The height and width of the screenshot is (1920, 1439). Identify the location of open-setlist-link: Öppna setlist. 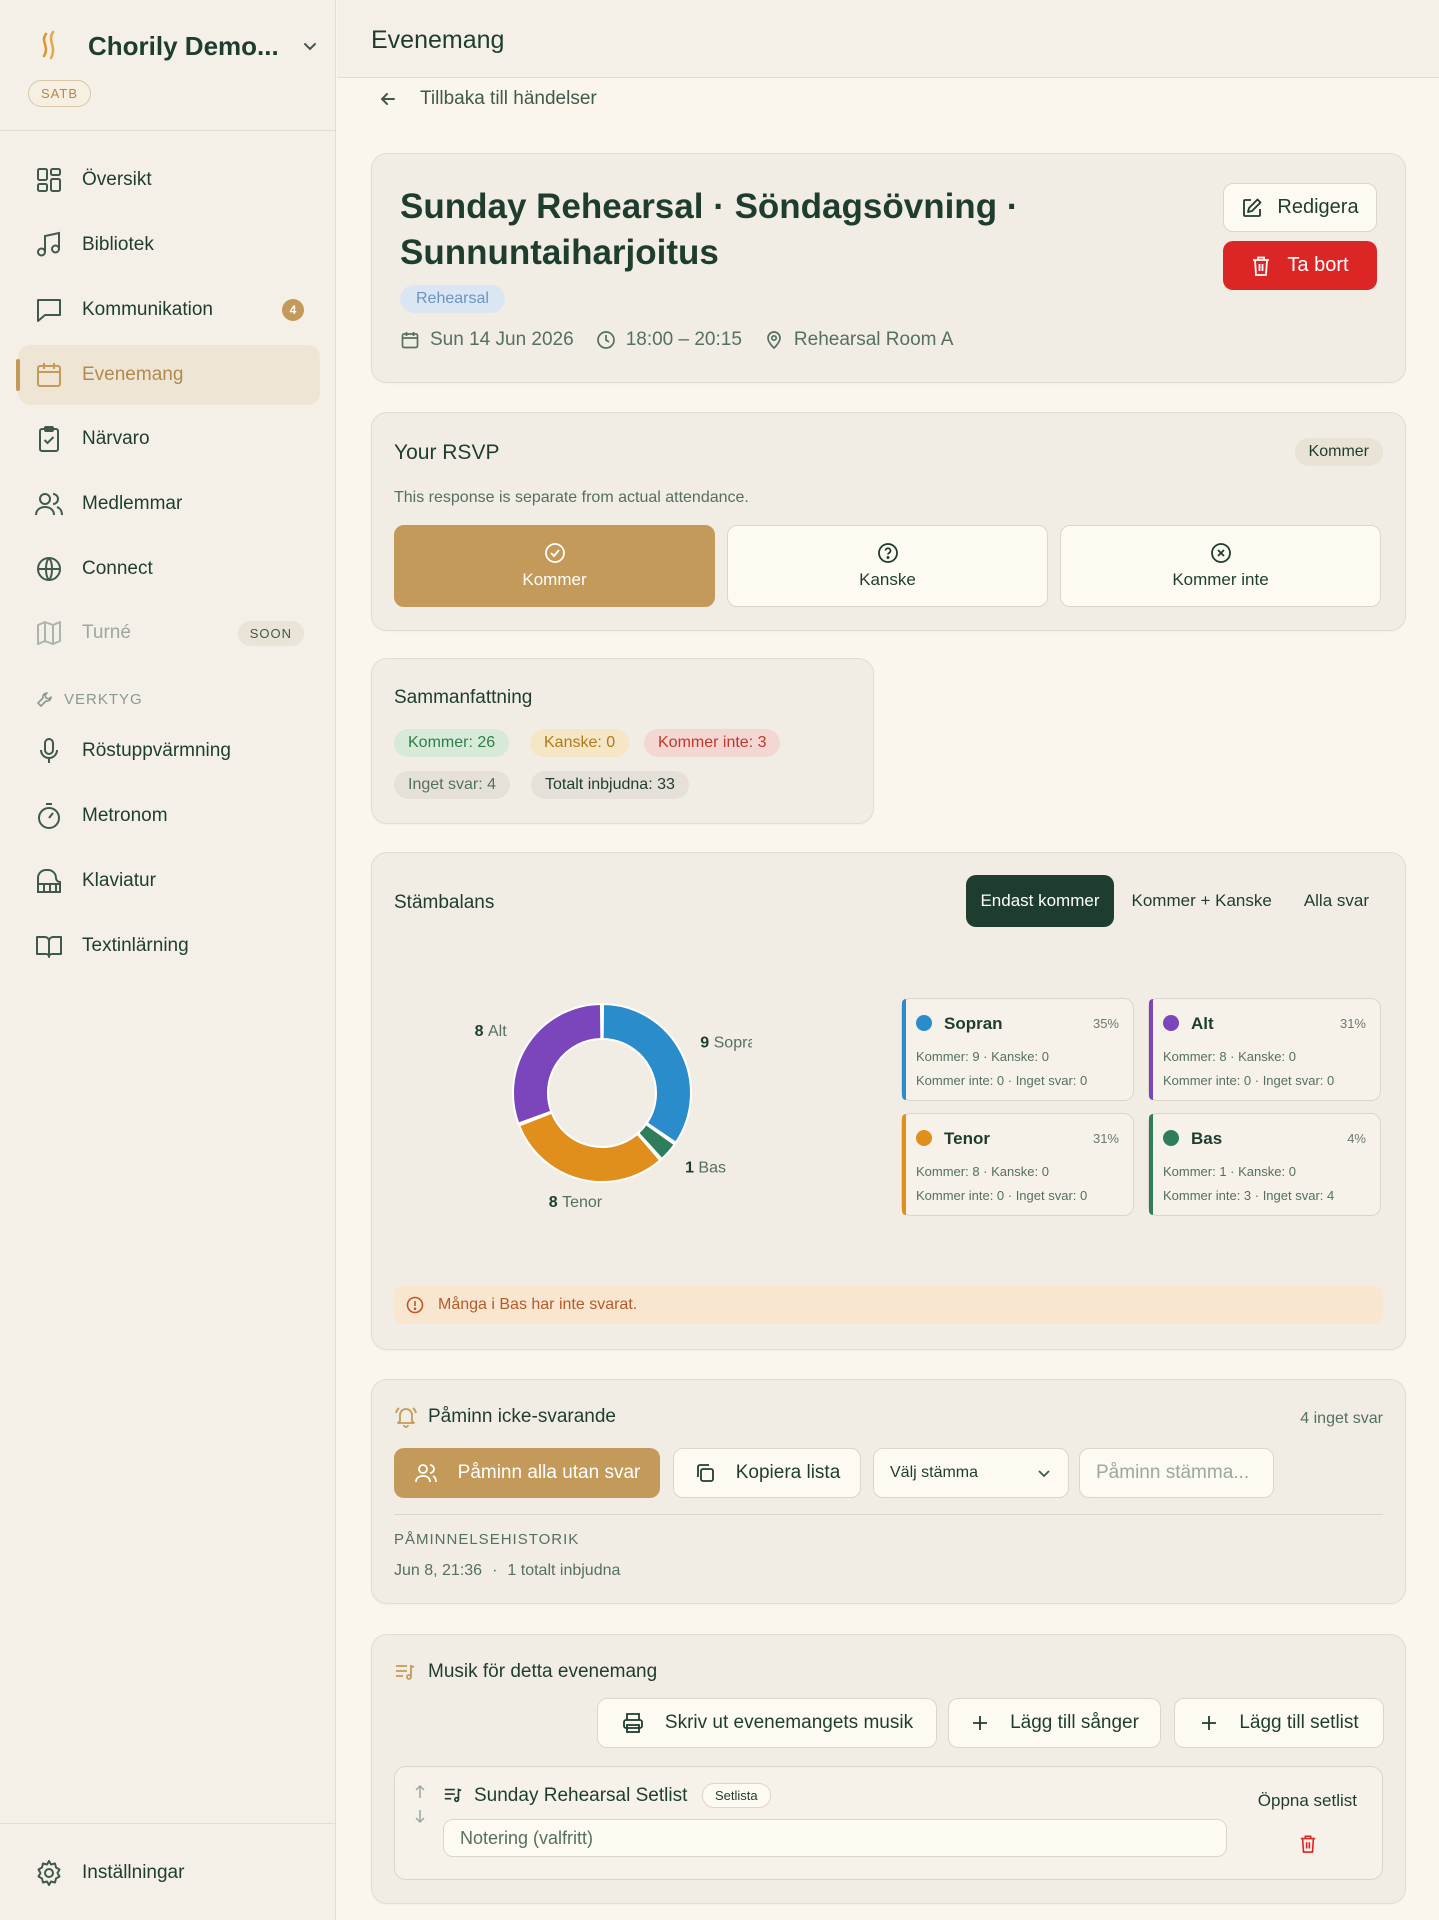
(1307, 1801).